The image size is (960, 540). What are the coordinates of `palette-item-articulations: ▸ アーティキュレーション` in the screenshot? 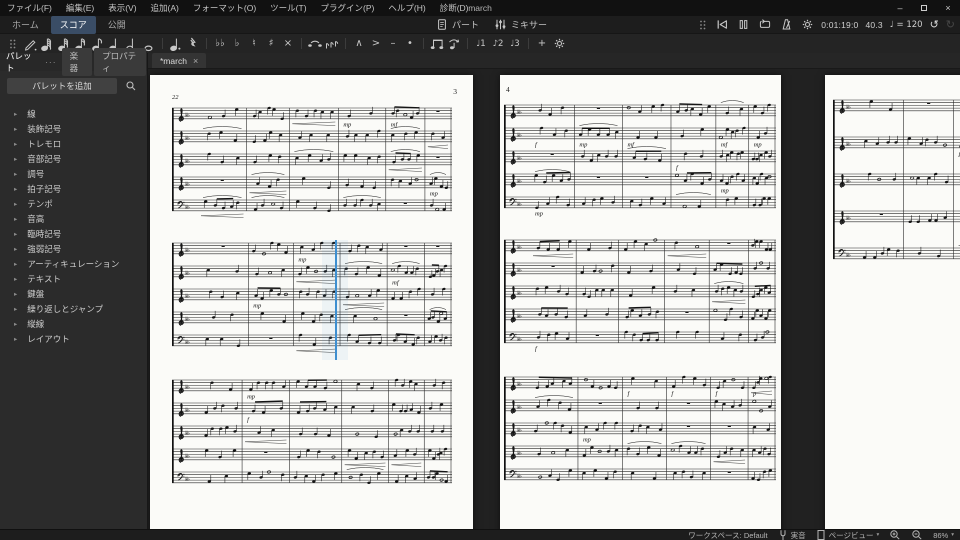 It's located at (73, 263).